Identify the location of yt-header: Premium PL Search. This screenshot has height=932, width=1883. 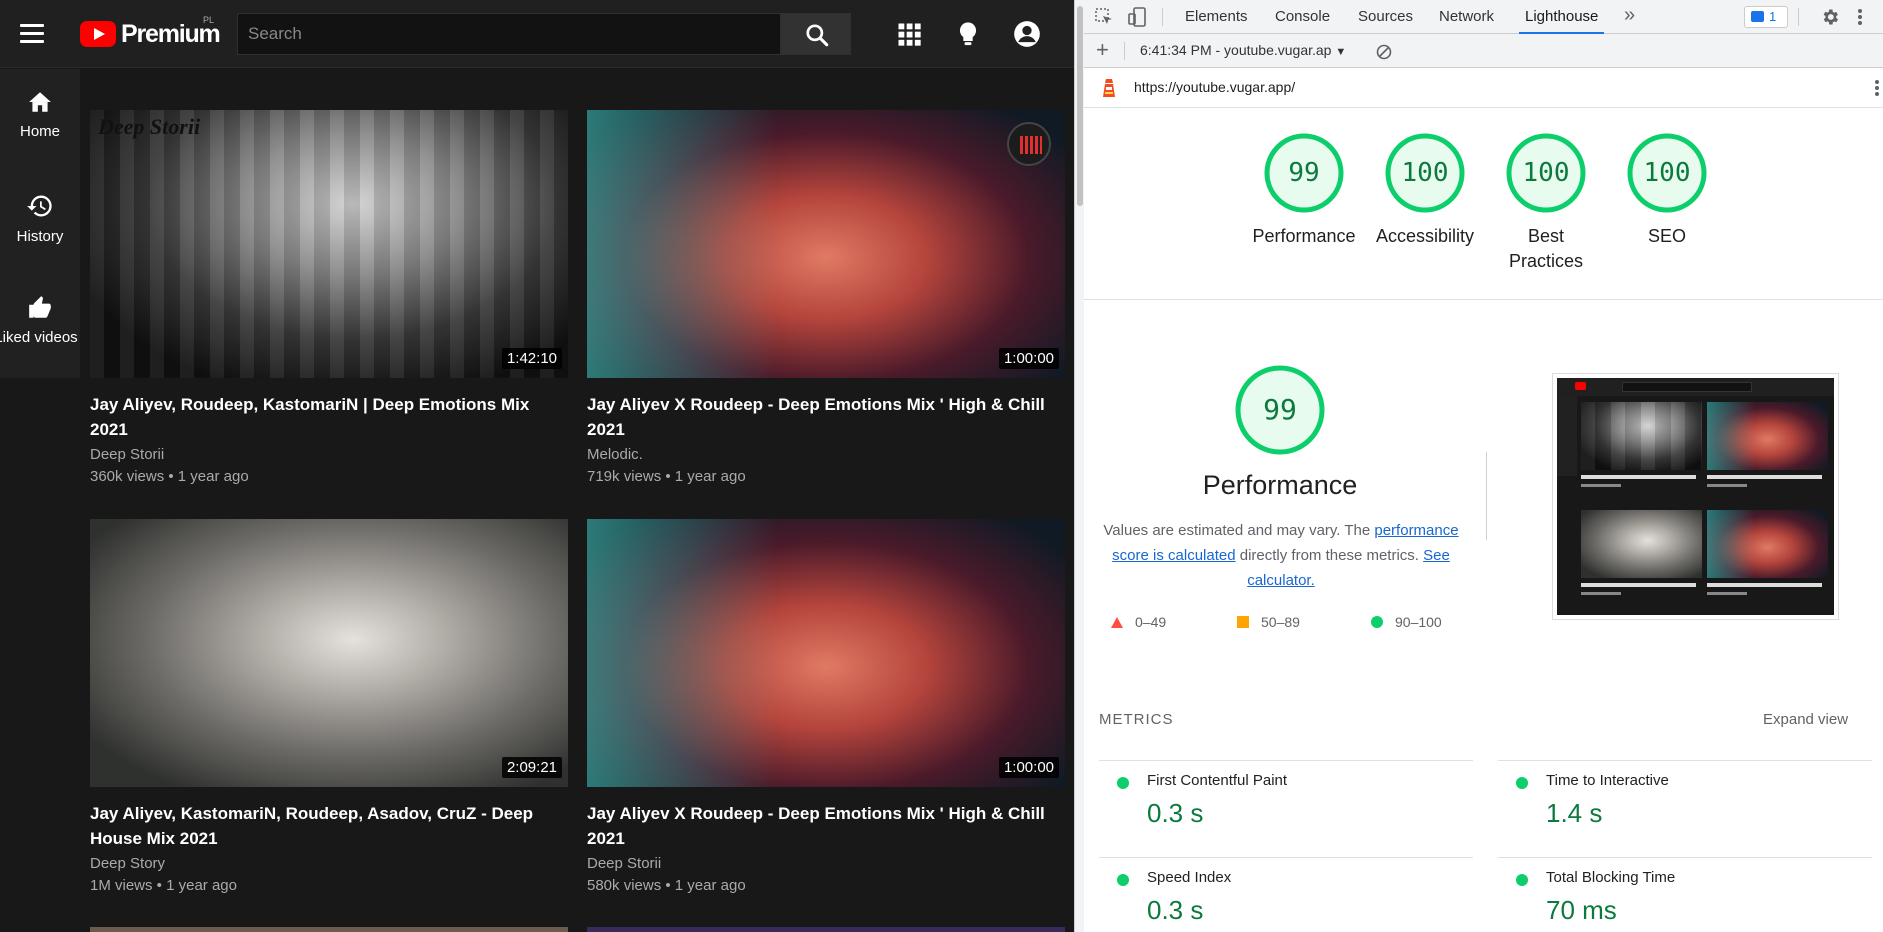
(537, 34).